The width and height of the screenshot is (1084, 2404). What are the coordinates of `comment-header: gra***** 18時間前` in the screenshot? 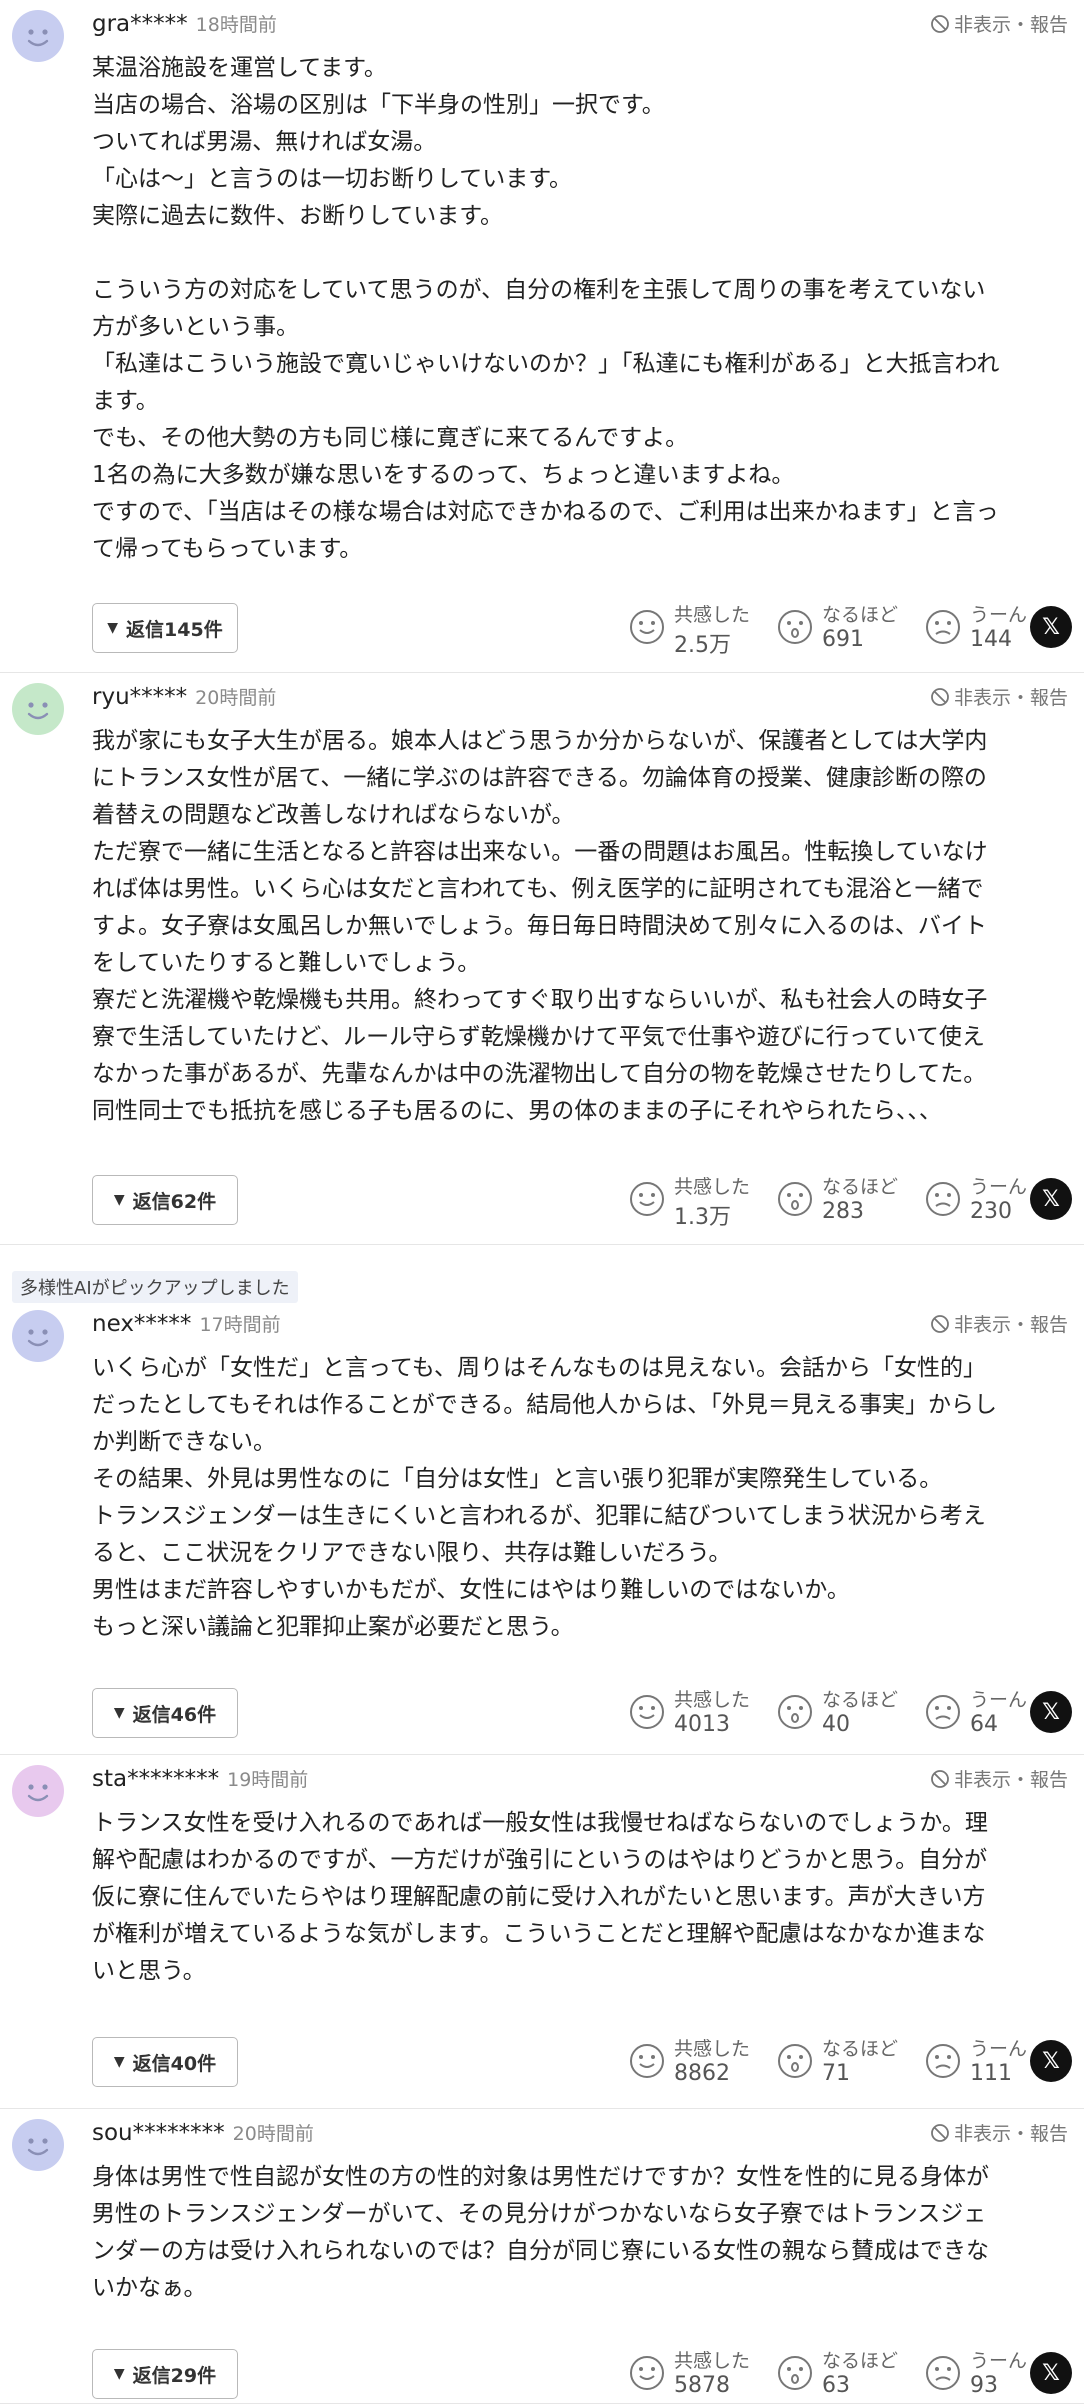 It's located at (184, 23).